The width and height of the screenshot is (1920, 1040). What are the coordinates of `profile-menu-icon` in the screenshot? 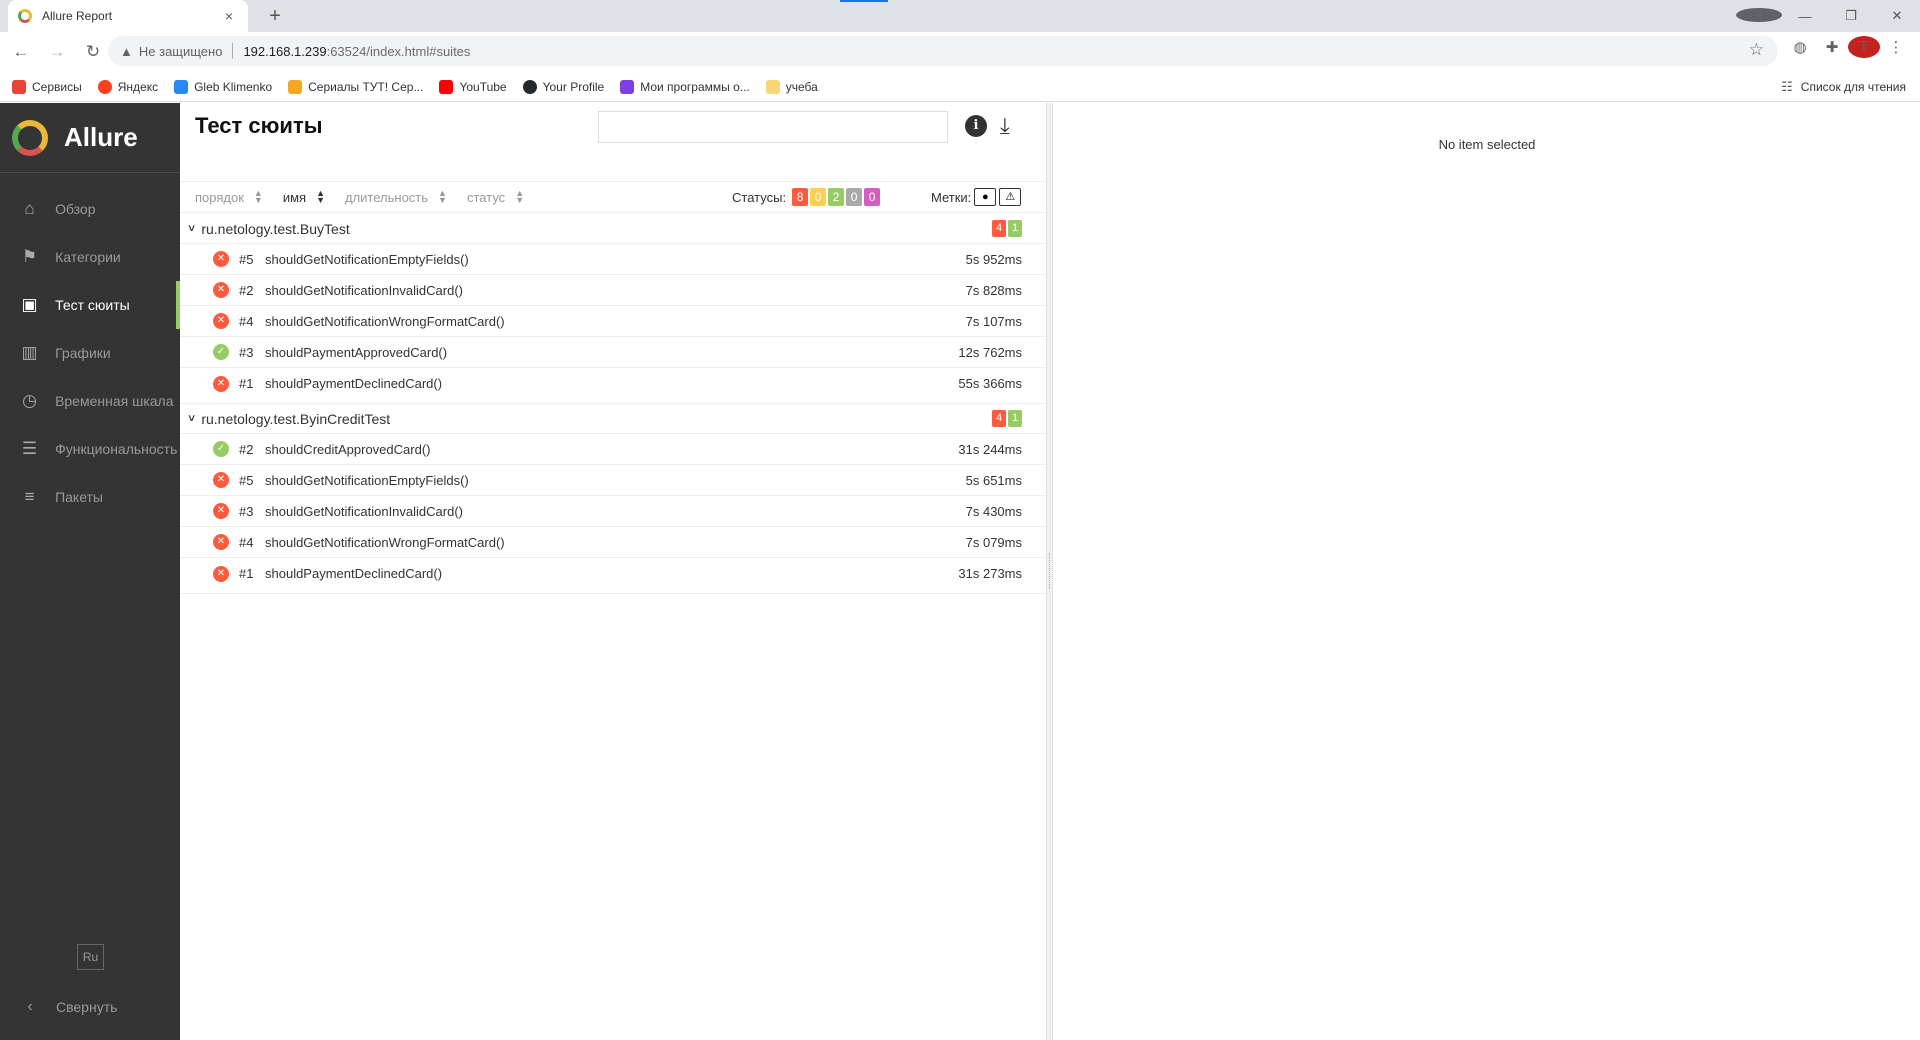 It's located at (1759, 16).